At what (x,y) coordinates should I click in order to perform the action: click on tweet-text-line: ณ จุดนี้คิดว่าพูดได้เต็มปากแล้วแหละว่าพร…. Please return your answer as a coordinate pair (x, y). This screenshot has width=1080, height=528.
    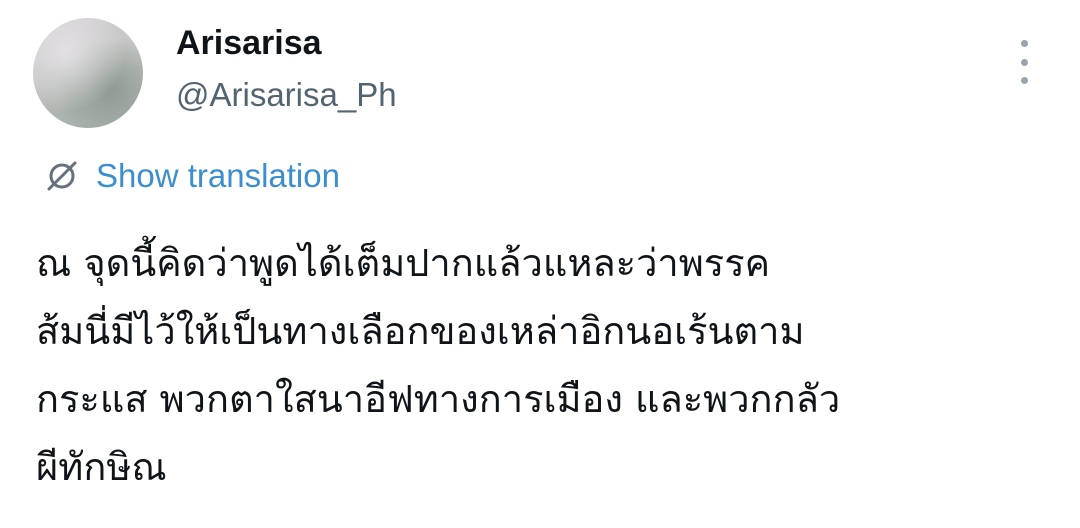
    Looking at the image, I should click on (403, 263).